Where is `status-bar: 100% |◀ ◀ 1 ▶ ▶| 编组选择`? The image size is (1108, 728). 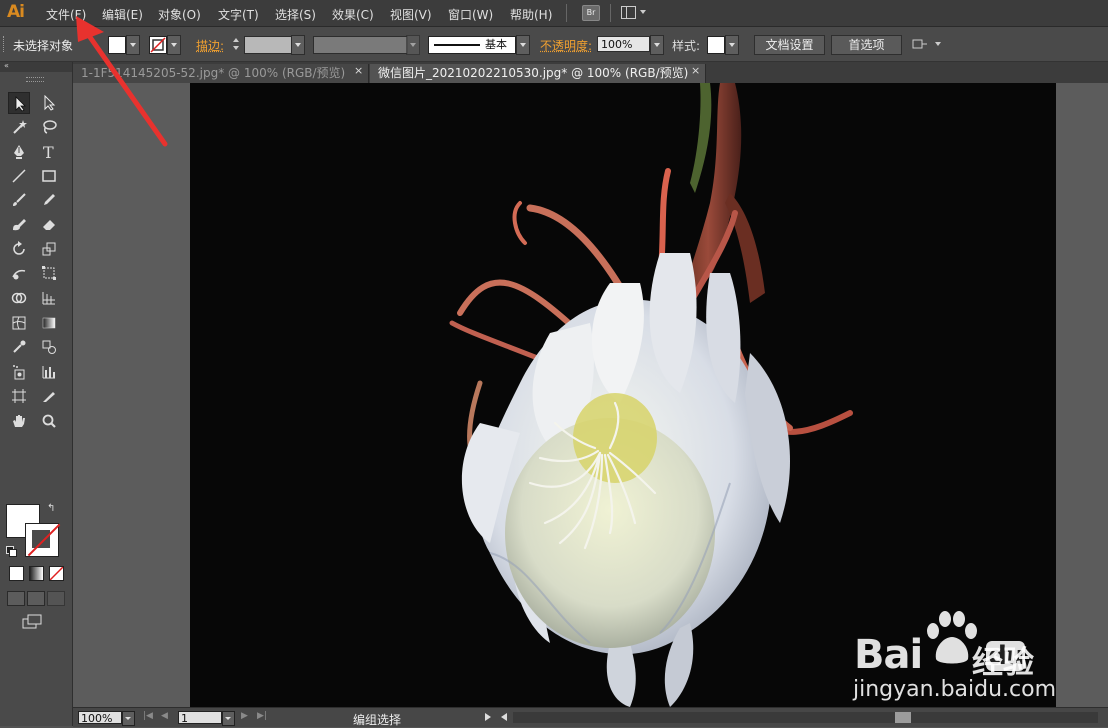
status-bar: 100% |◀ ◀ 1 ▶ ▶| 编组选择 is located at coordinates (590, 717).